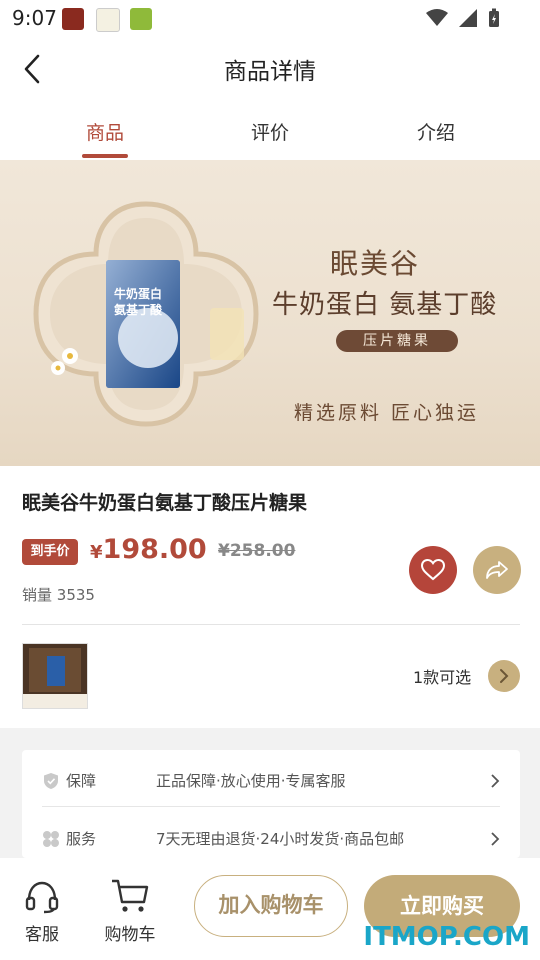 The height and width of the screenshot is (960, 540). I want to click on shopping-cart-icon, so click(130, 895).